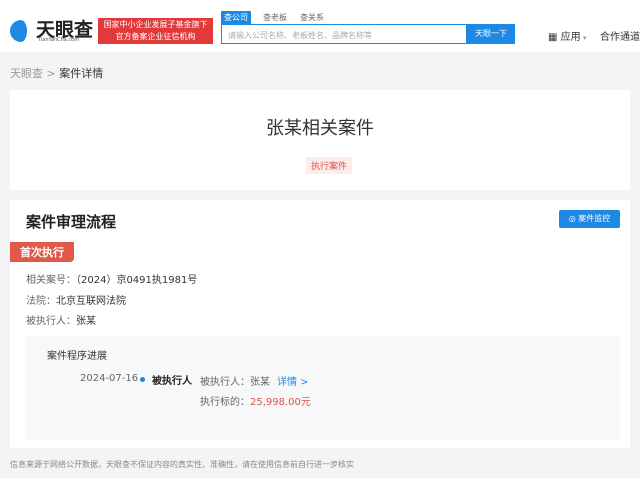  Describe the element at coordinates (42, 252) in the screenshot. I see `stage-badge: 首次执行` at that location.